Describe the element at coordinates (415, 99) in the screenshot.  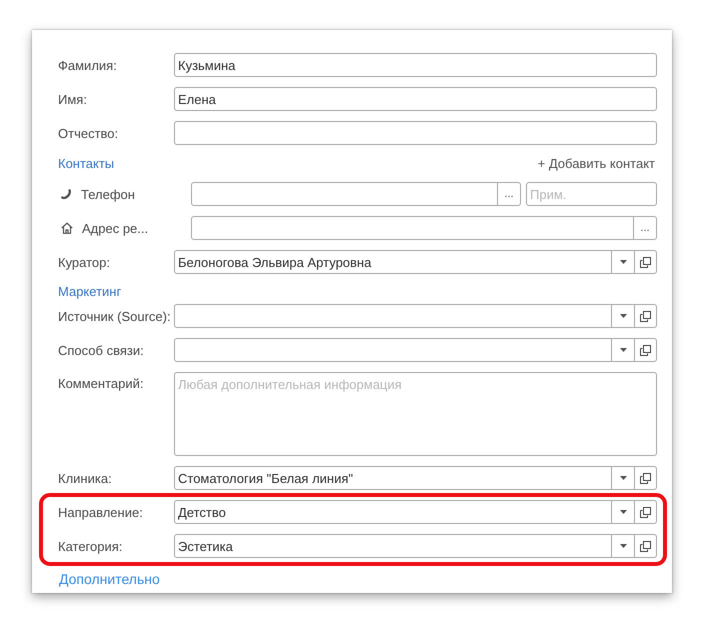
I see `text-field: Елена` at that location.